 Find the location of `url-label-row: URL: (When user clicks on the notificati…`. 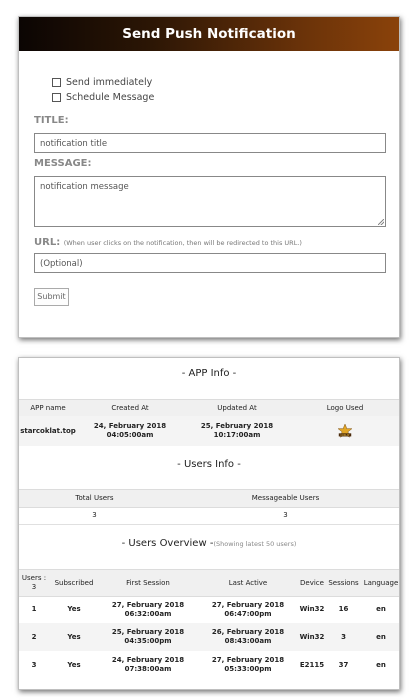

url-label-row: URL: (When user clicks on the notificati… is located at coordinates (168, 242).